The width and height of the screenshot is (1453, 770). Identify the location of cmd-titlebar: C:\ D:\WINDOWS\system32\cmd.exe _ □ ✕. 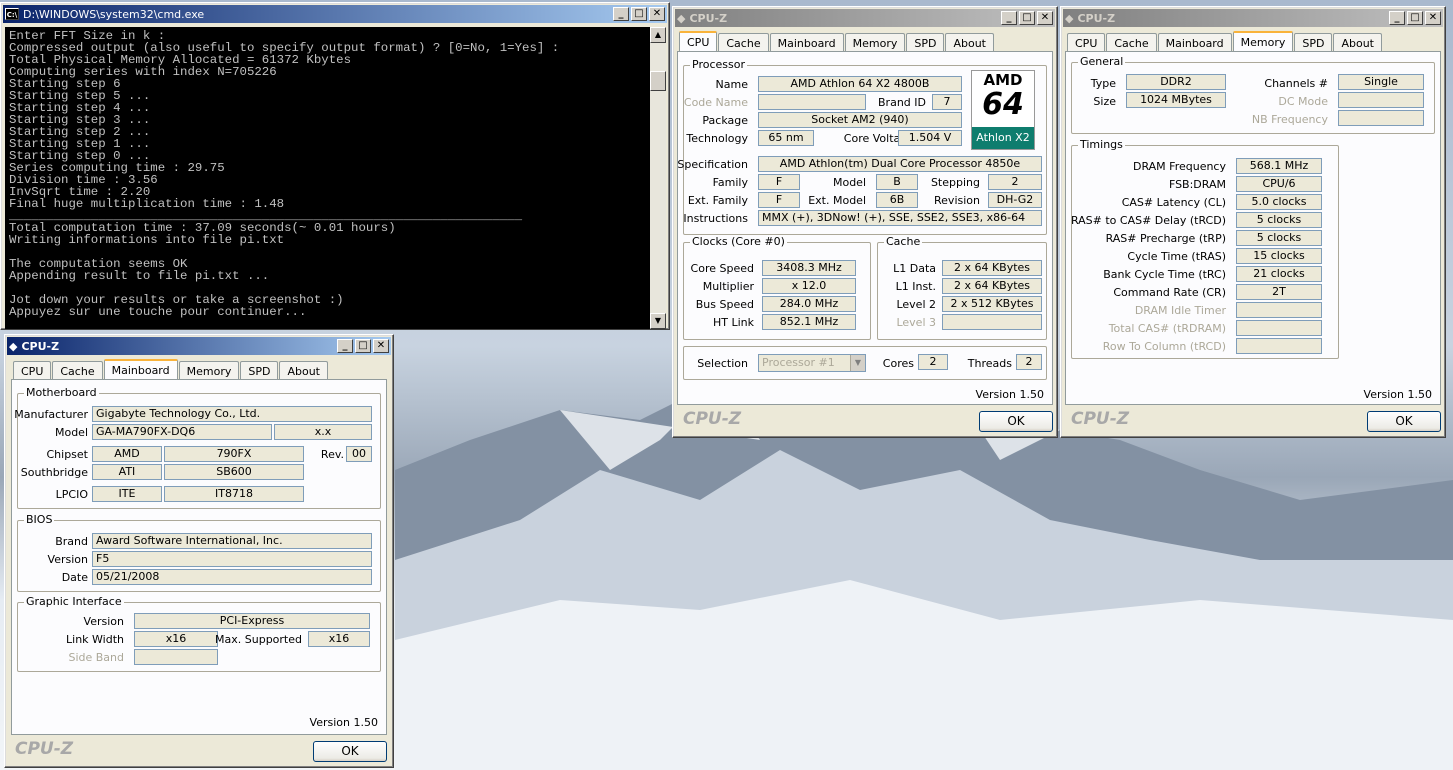
(335, 14).